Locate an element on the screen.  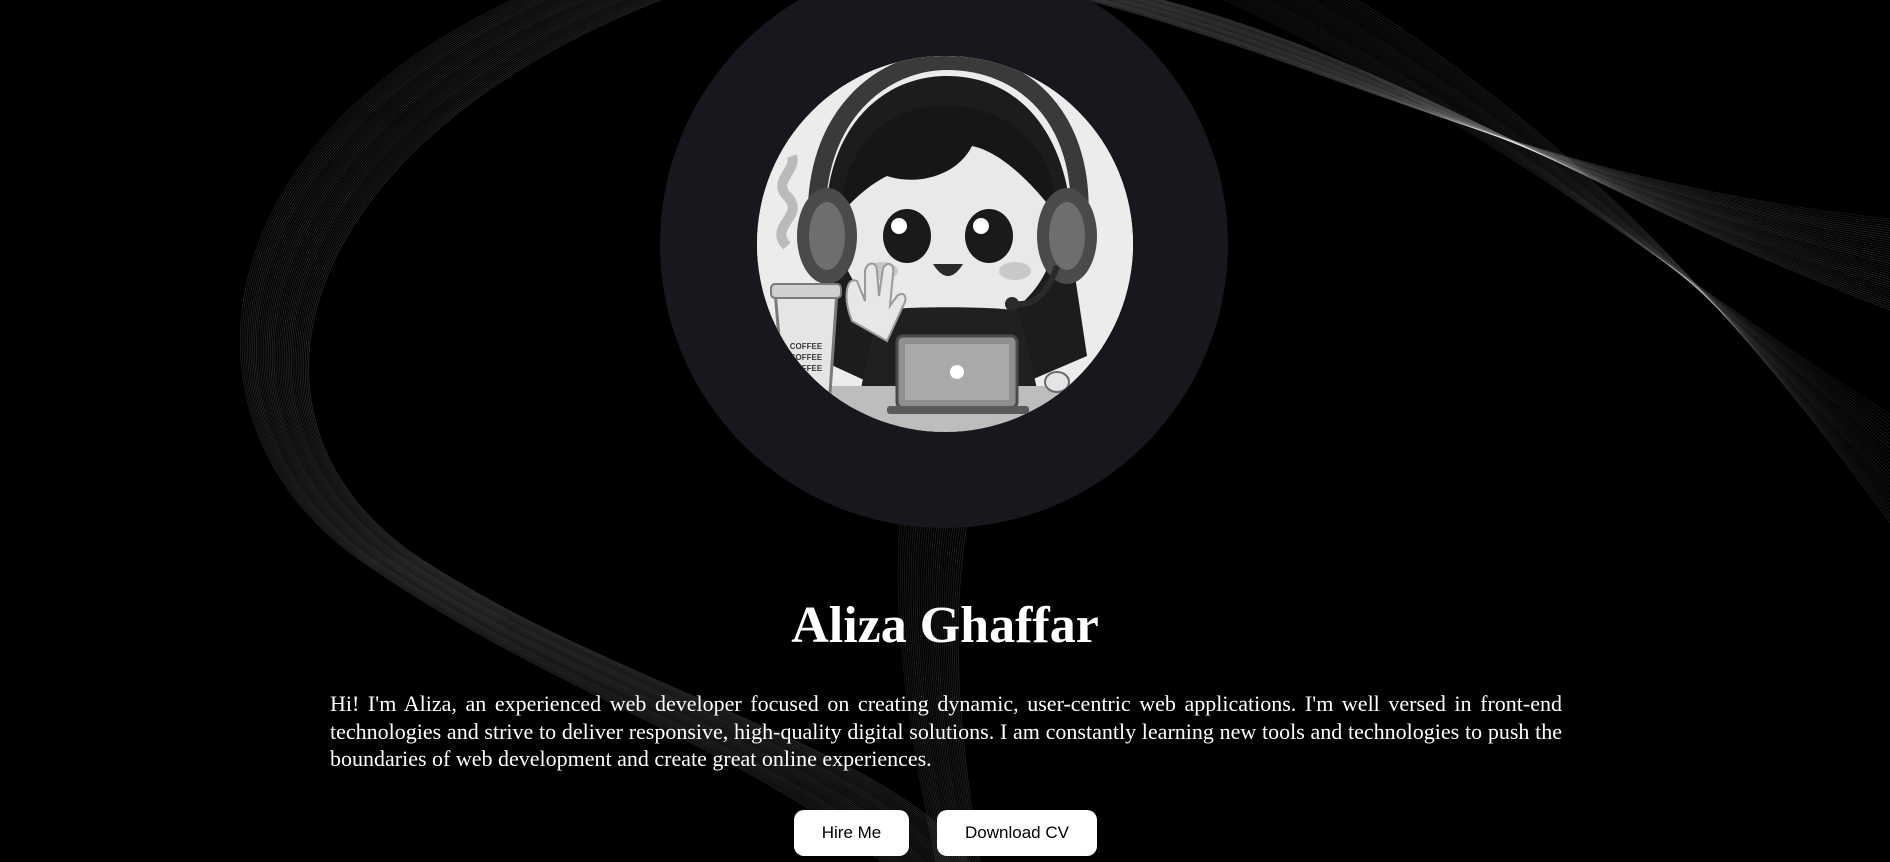
avatar-illustration: COFFEE COFFEE COFFEE is located at coordinates (945, 244).